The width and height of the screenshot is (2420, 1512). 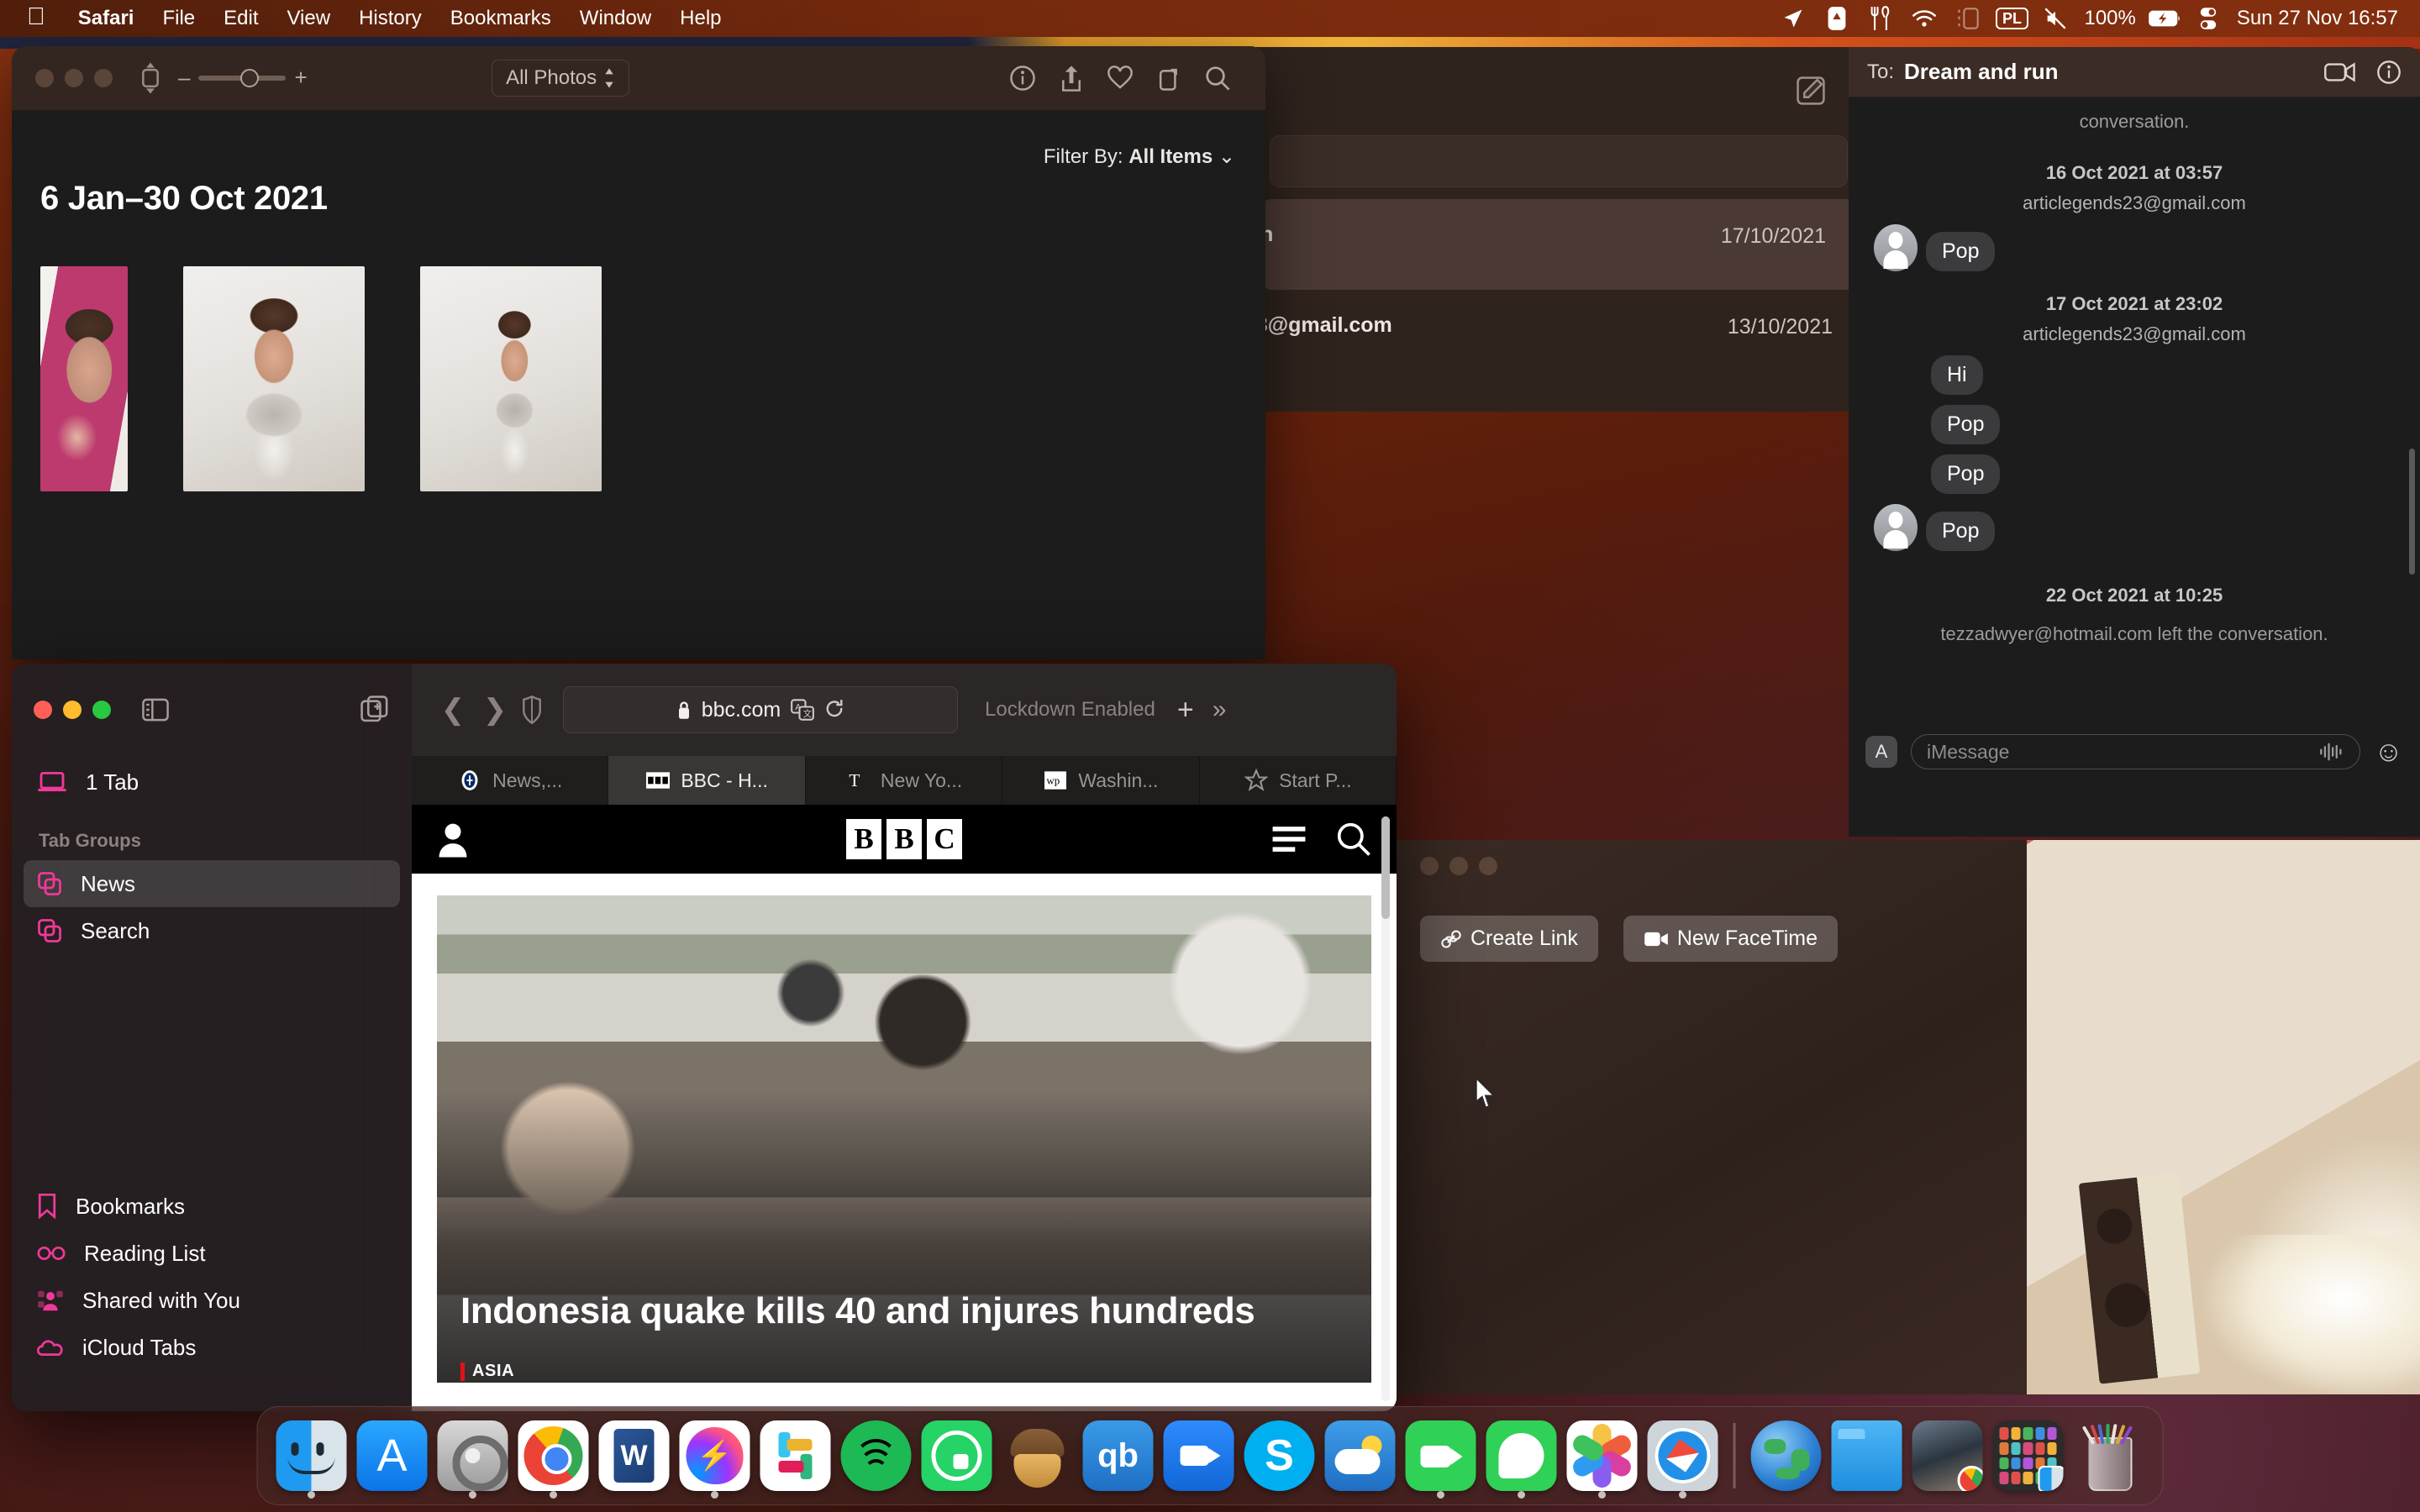 I want to click on safari-traffic-lights, so click(x=73, y=710).